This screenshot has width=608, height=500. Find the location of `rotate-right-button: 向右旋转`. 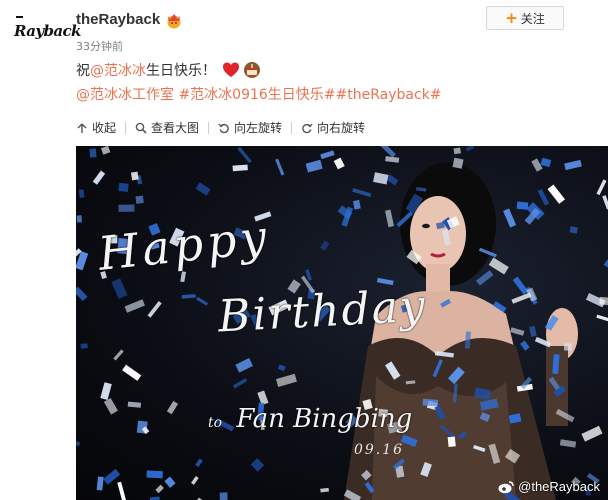

rotate-right-button: 向右旋转 is located at coordinates (333, 127).